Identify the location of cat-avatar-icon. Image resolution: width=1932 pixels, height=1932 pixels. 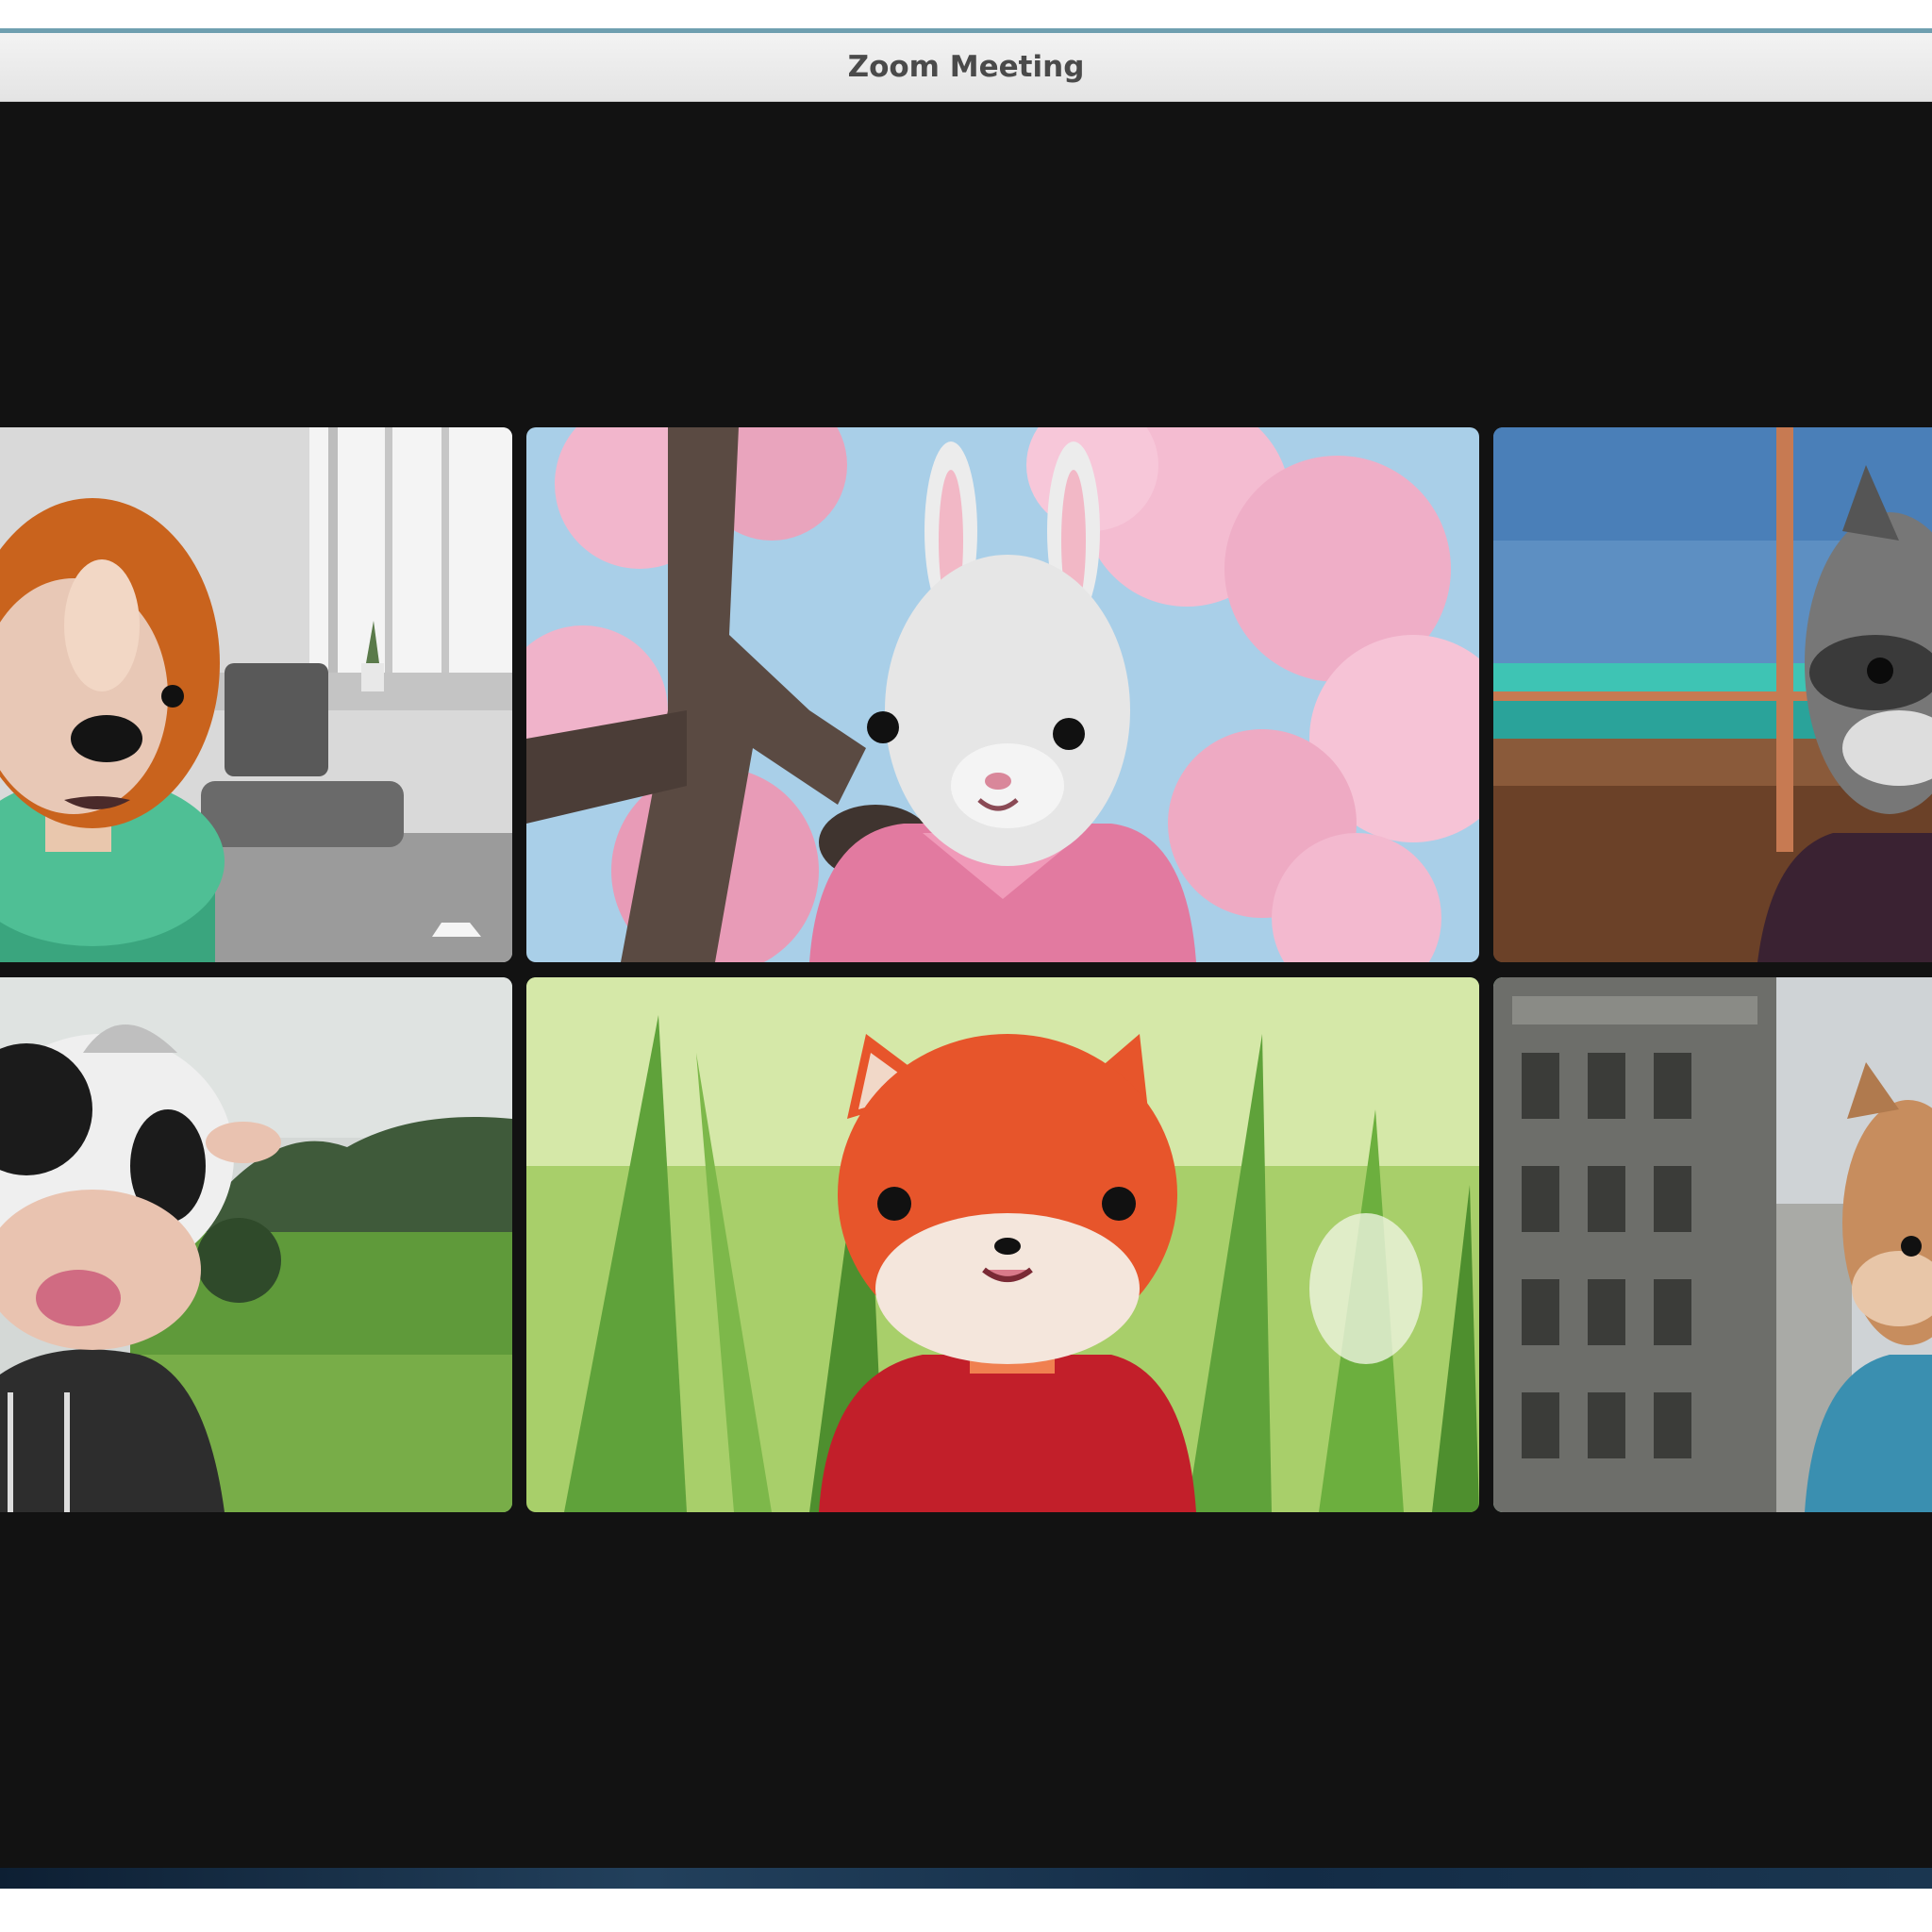
(1713, 1245).